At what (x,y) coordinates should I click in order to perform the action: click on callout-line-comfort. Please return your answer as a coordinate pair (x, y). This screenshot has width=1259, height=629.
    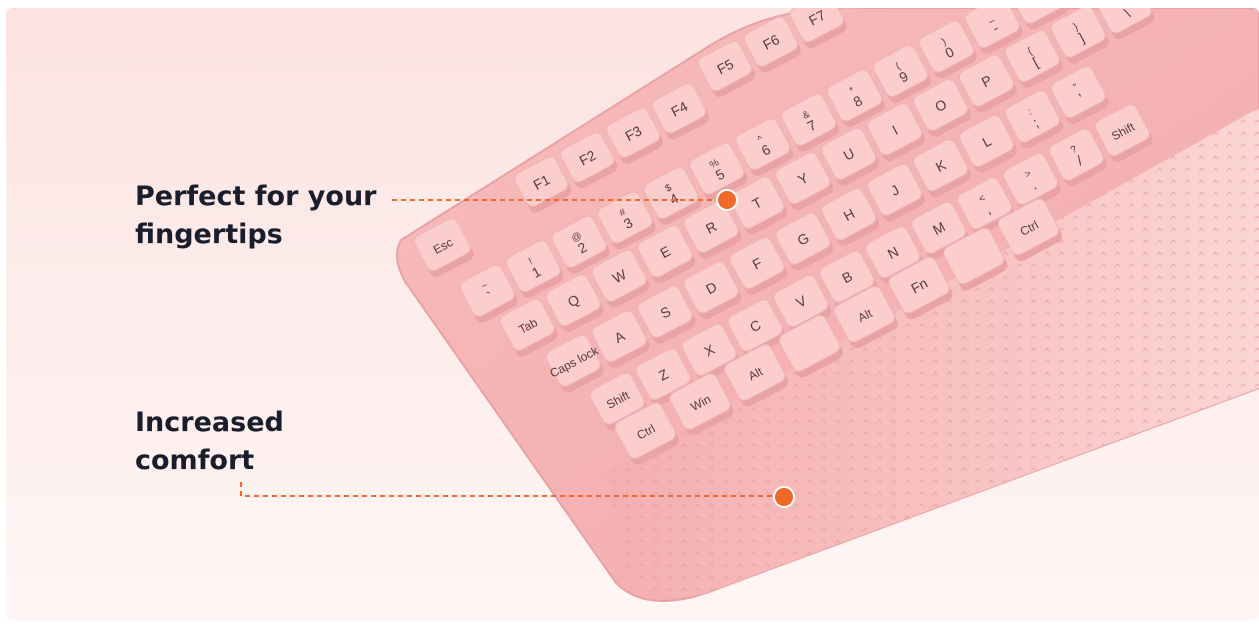
    Looking at the image, I should click on (510, 489).